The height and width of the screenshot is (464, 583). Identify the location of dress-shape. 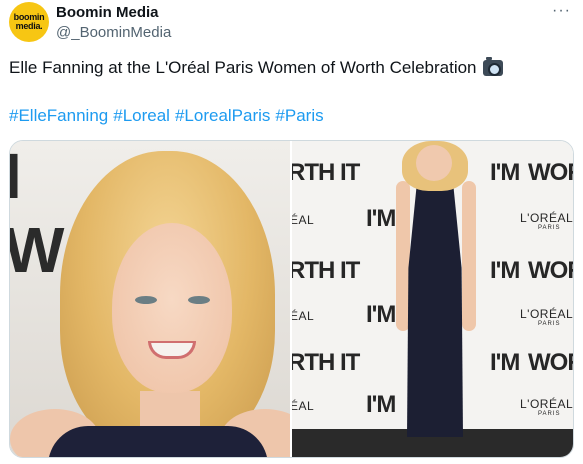
(158, 441).